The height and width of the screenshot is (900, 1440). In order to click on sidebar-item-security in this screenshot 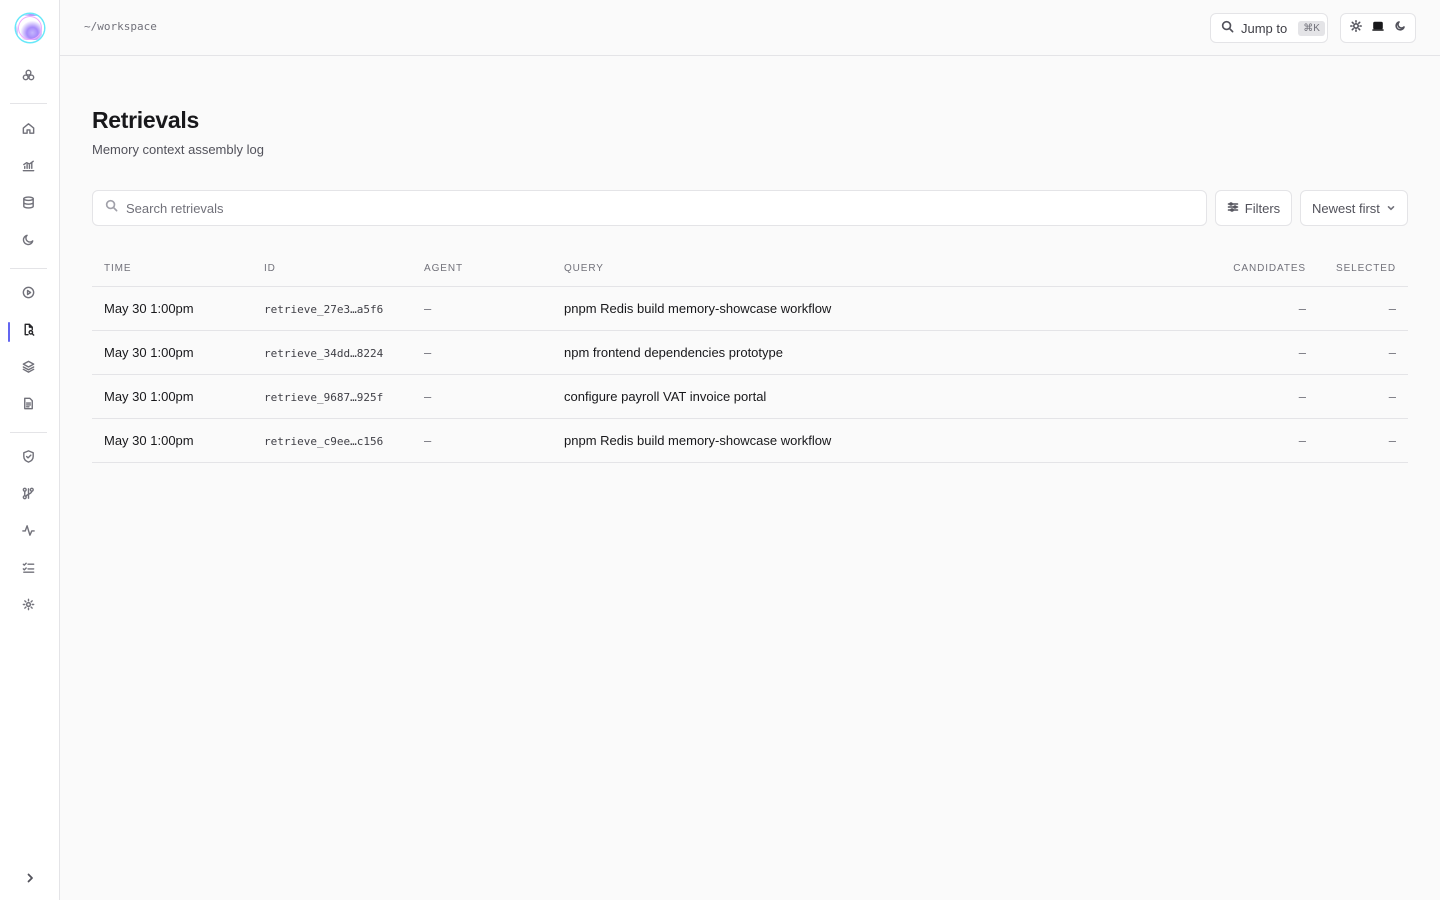, I will do `click(28, 459)`.